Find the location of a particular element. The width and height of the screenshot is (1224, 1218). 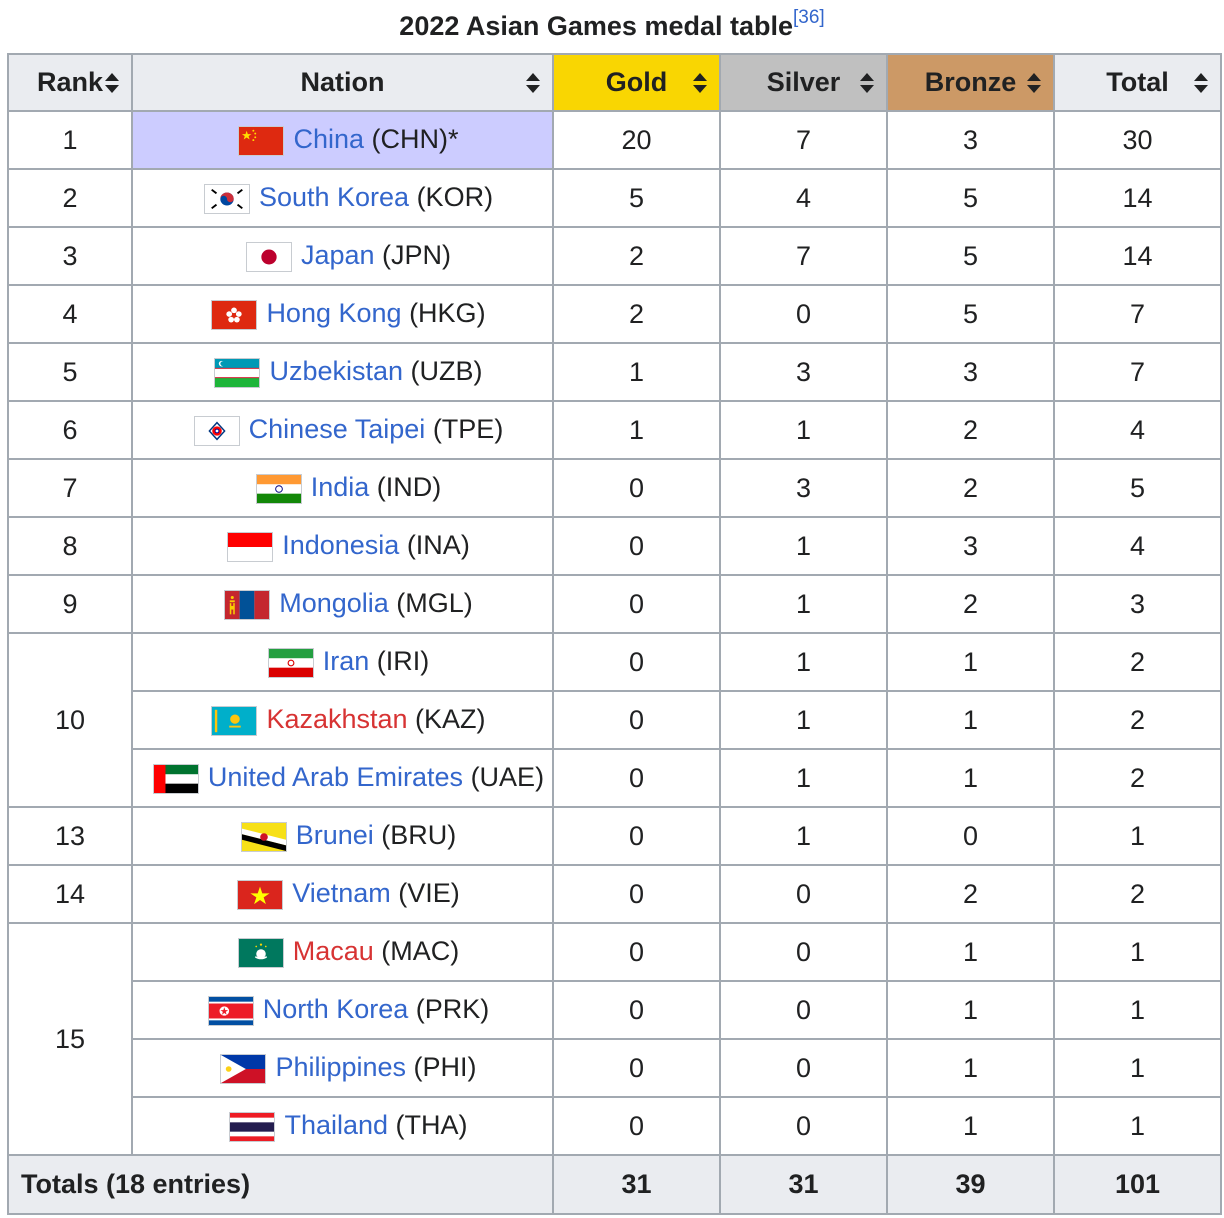

table-row: 5 Uzbekistan (UZB) 1 3 3 7 is located at coordinates (614, 372).